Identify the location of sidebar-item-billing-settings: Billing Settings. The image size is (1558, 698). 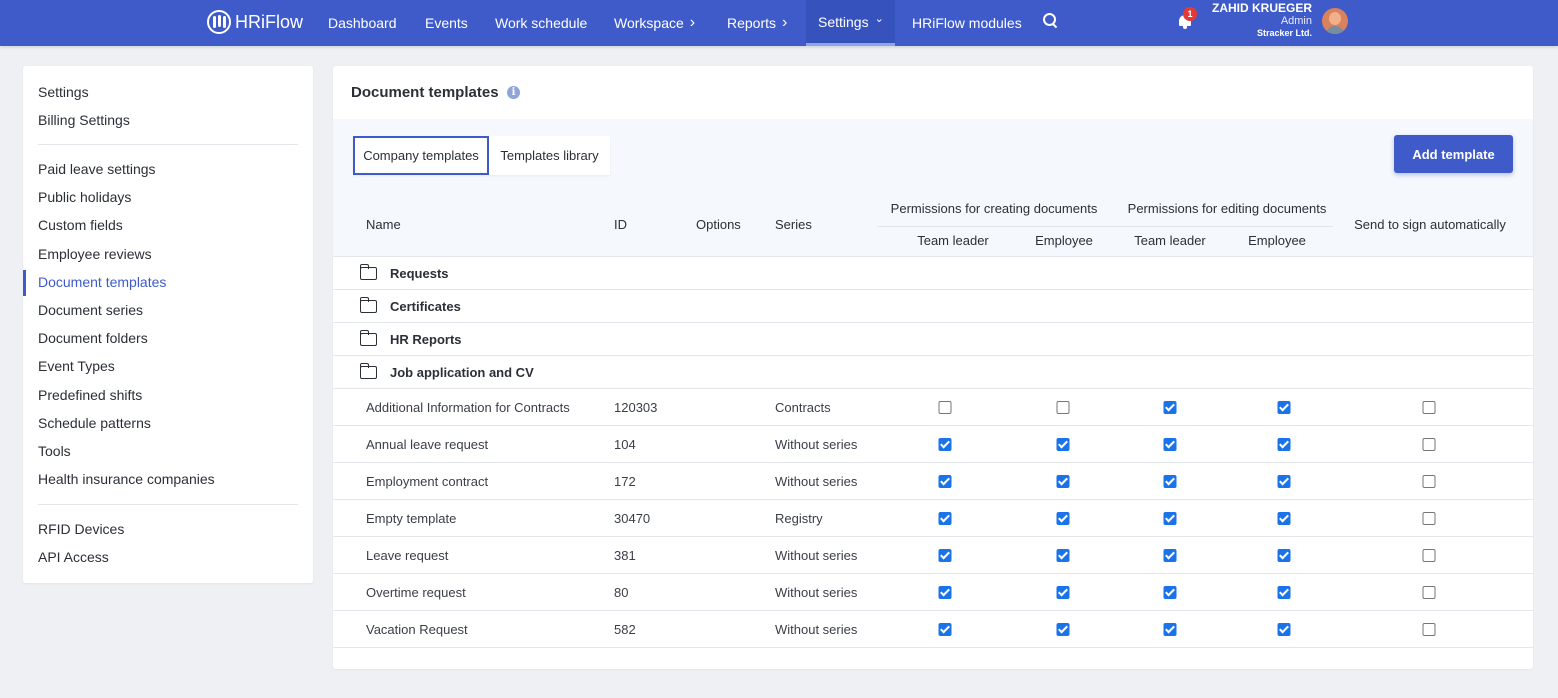
(84, 120).